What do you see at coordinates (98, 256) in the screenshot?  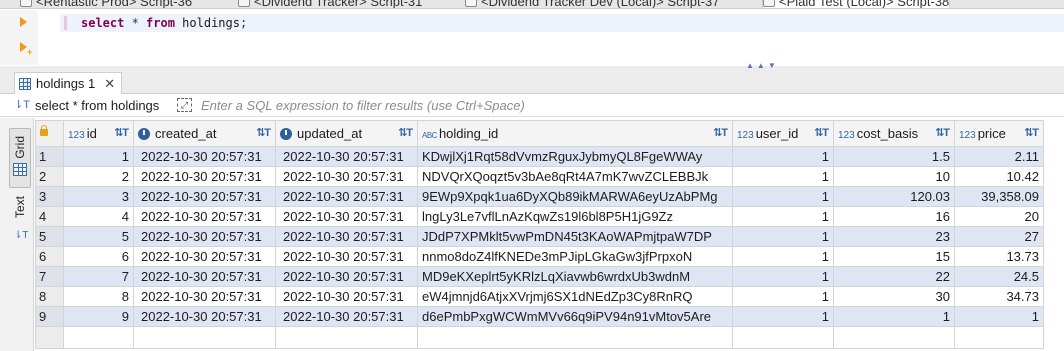 I see `cell-id: 6` at bounding box center [98, 256].